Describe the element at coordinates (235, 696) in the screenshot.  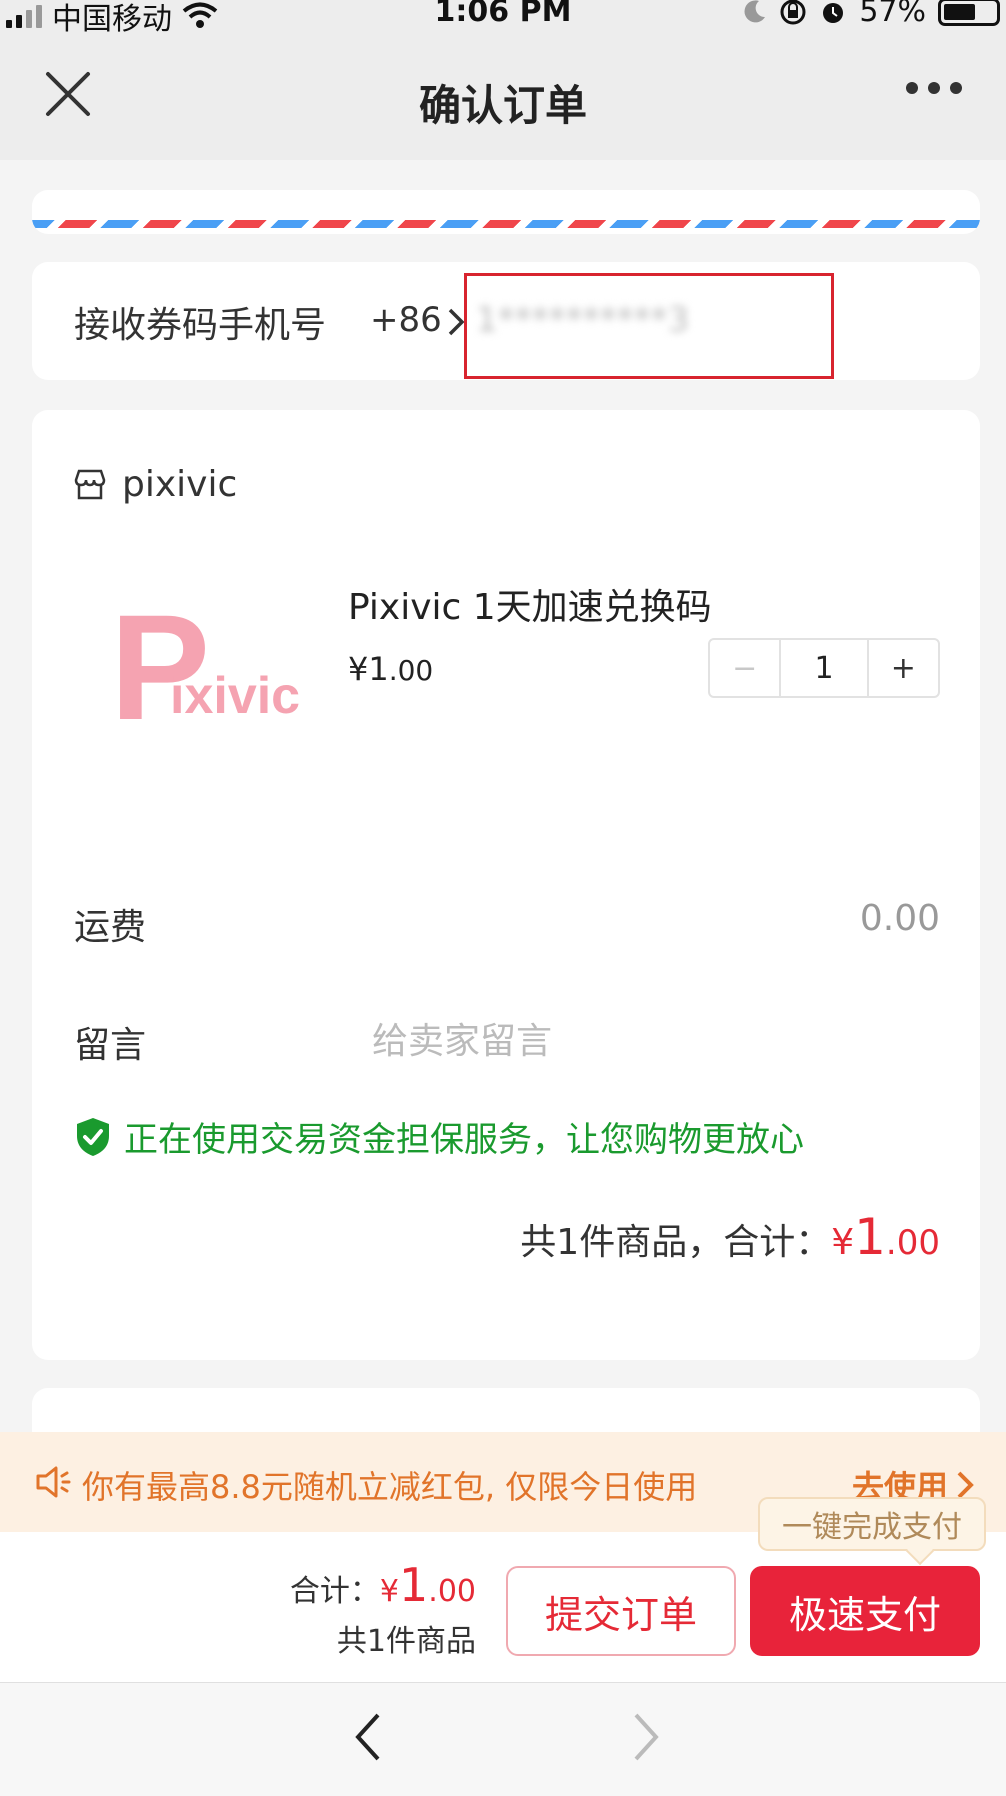
I see `logo-word: ixivic` at that location.